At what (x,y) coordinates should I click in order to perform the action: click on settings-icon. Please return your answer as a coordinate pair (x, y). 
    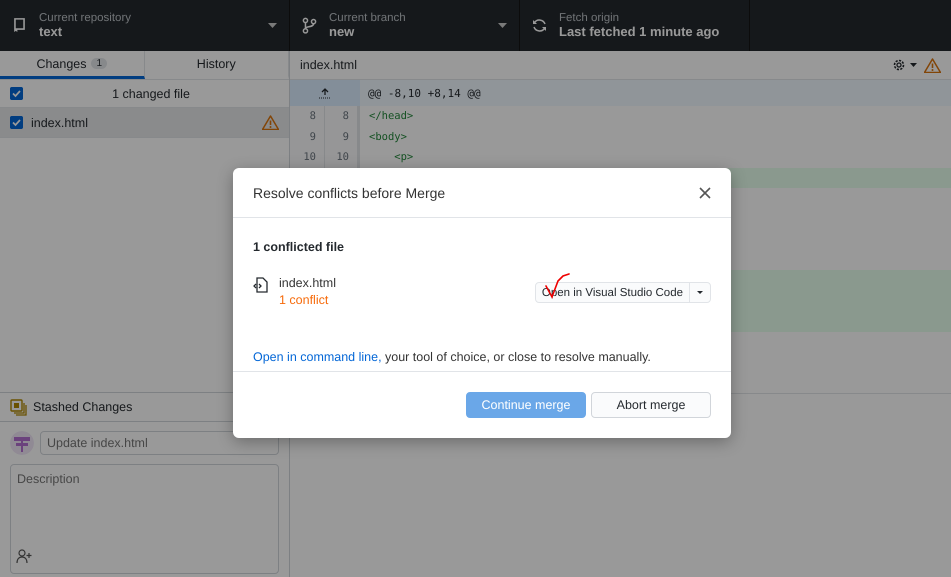
    Looking at the image, I should click on (905, 65).